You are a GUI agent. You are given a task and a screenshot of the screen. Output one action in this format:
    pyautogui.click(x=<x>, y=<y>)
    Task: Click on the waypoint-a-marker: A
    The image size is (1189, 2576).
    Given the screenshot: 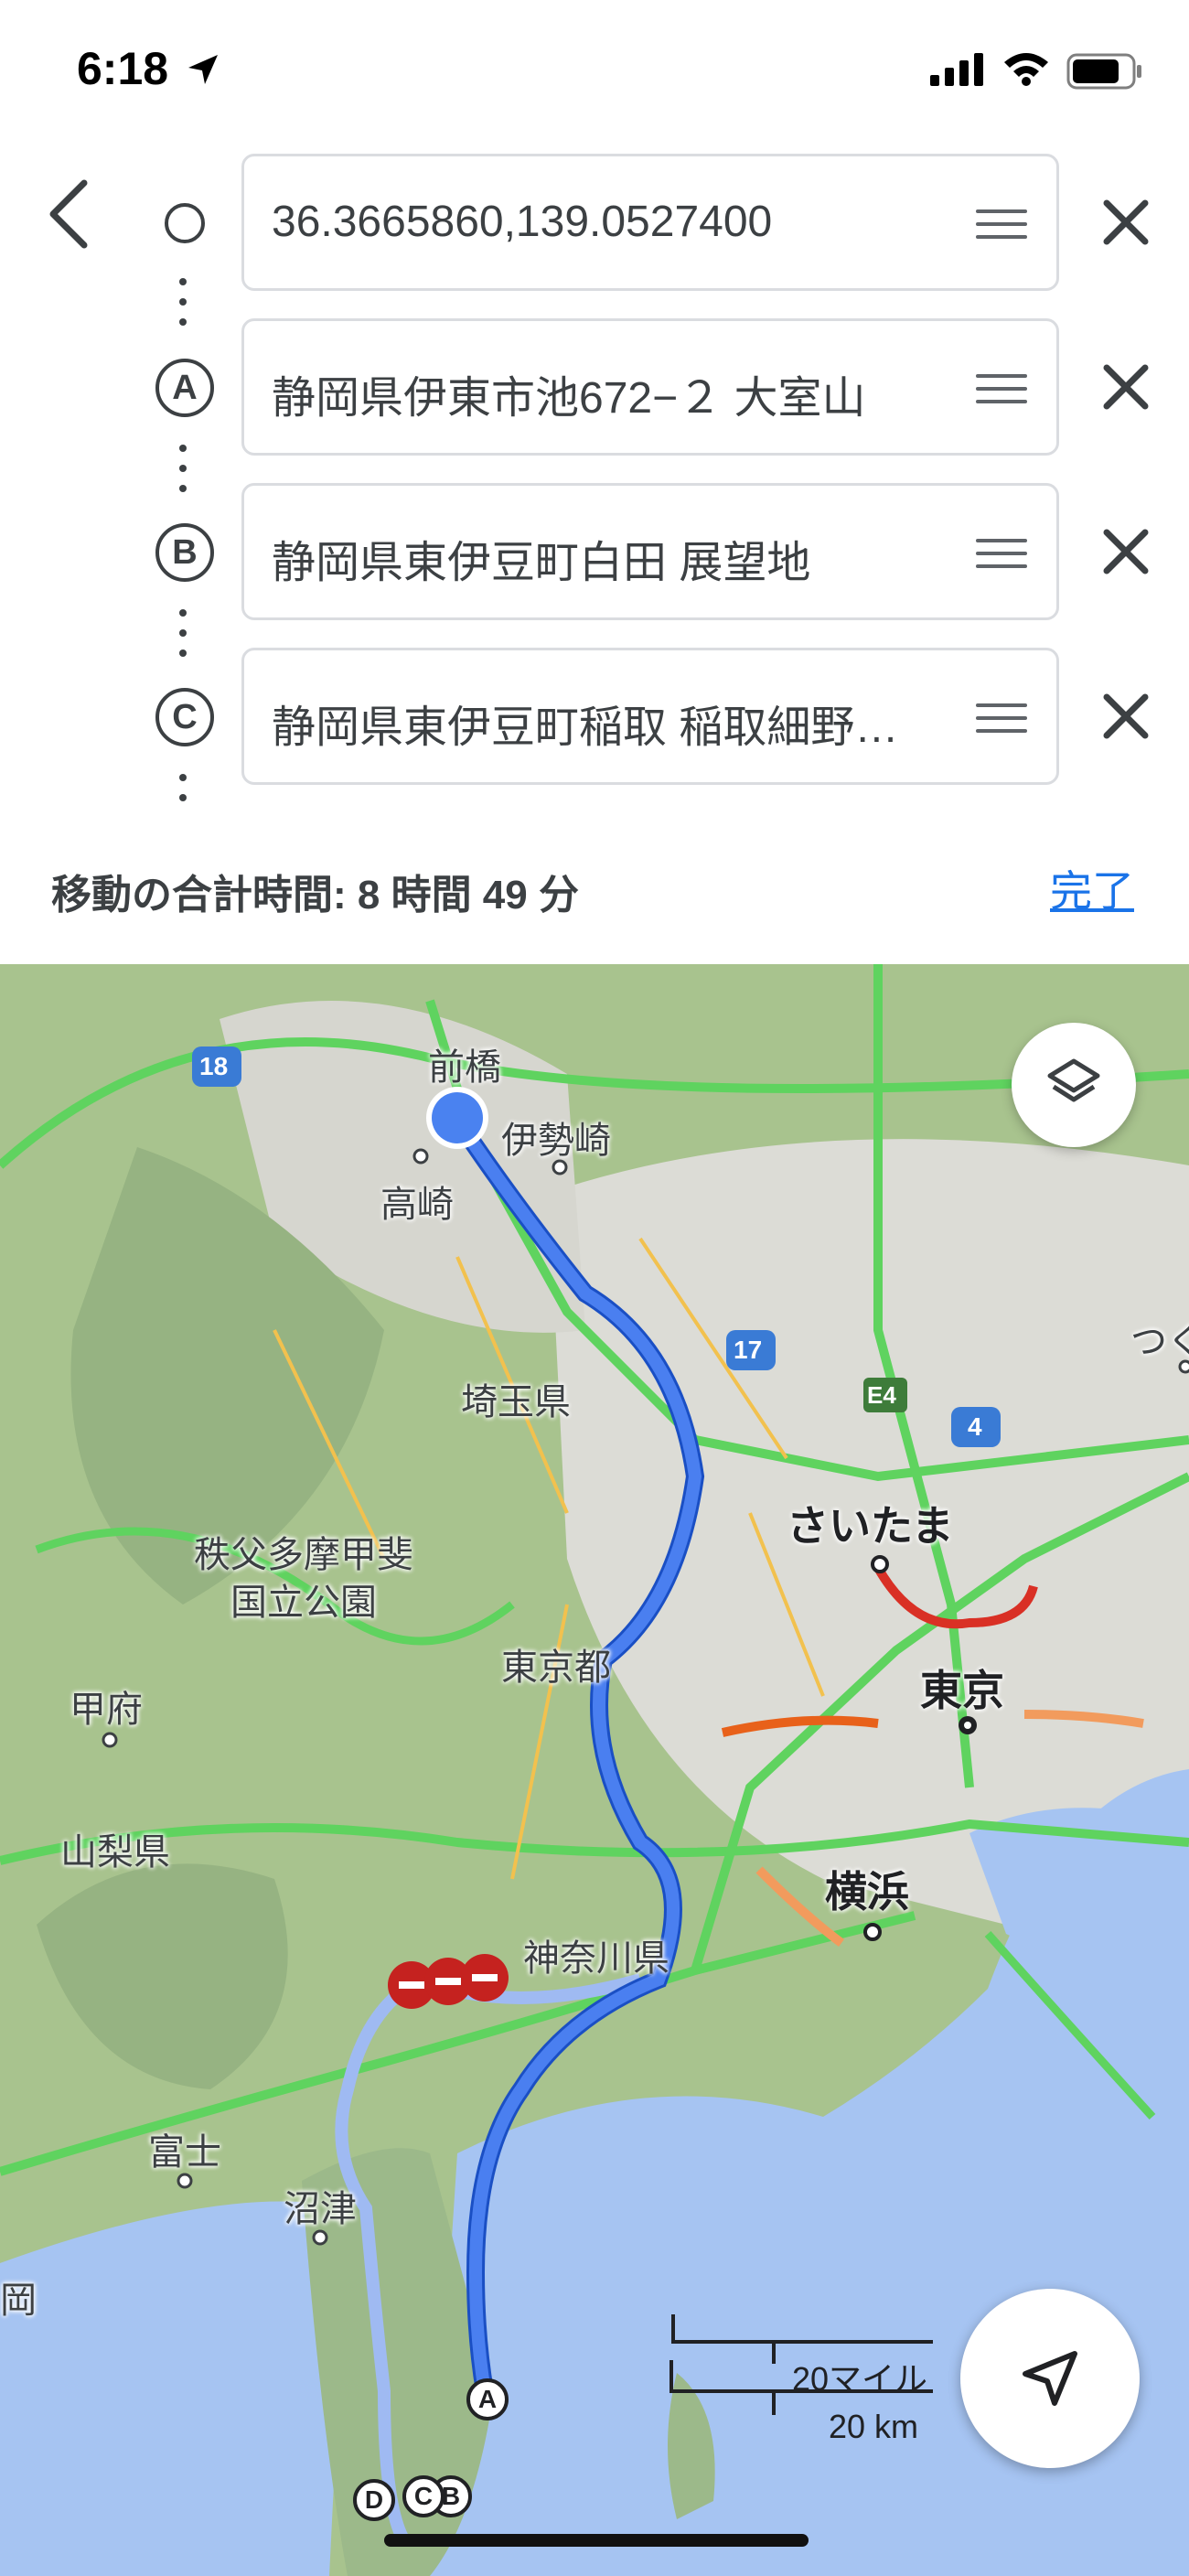 What is the action you would take?
    pyautogui.click(x=487, y=2399)
    